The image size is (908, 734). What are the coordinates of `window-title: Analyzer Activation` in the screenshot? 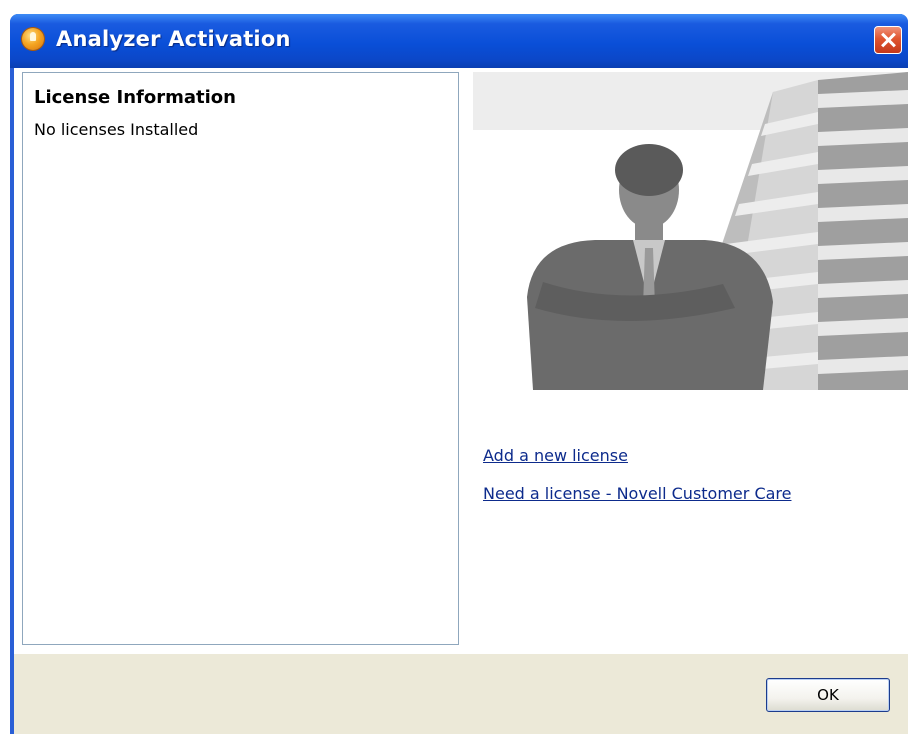 It's located at (173, 39).